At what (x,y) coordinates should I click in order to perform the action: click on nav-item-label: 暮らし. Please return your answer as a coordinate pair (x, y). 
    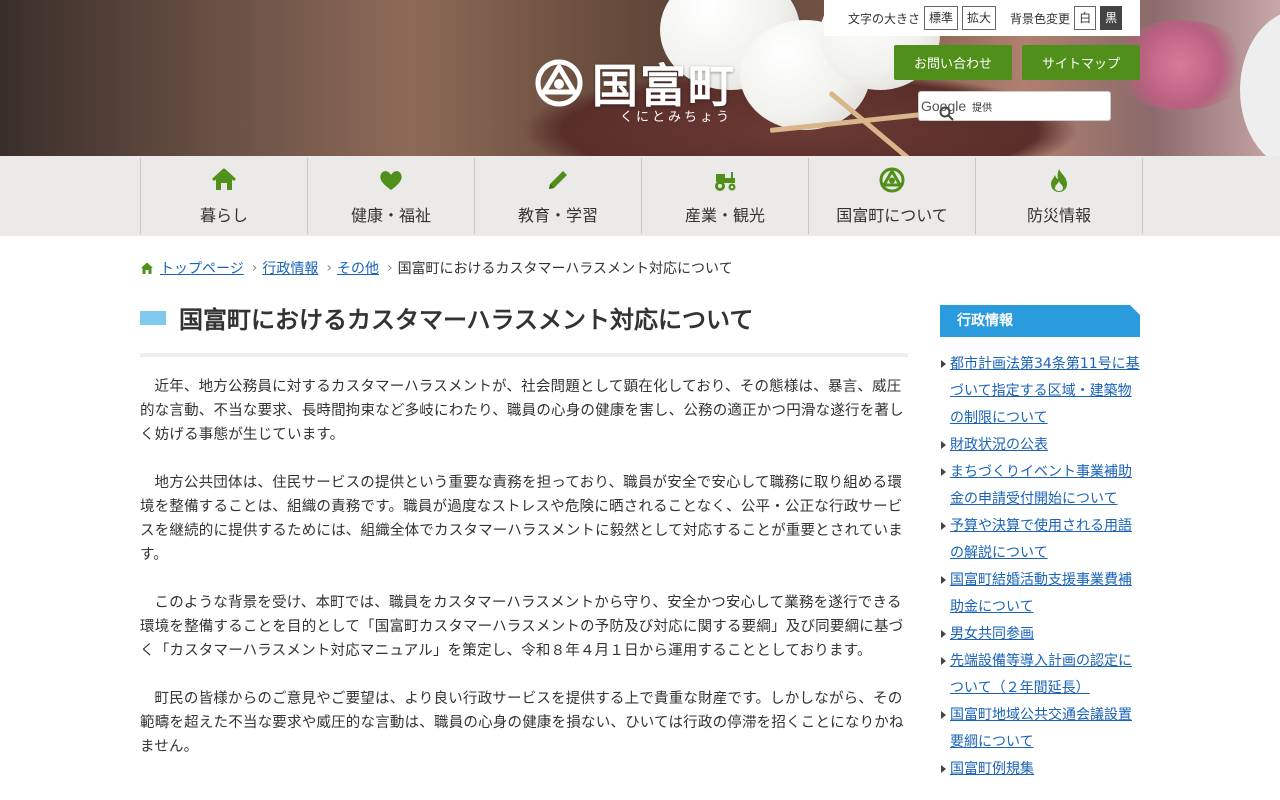
    Looking at the image, I should click on (223, 215).